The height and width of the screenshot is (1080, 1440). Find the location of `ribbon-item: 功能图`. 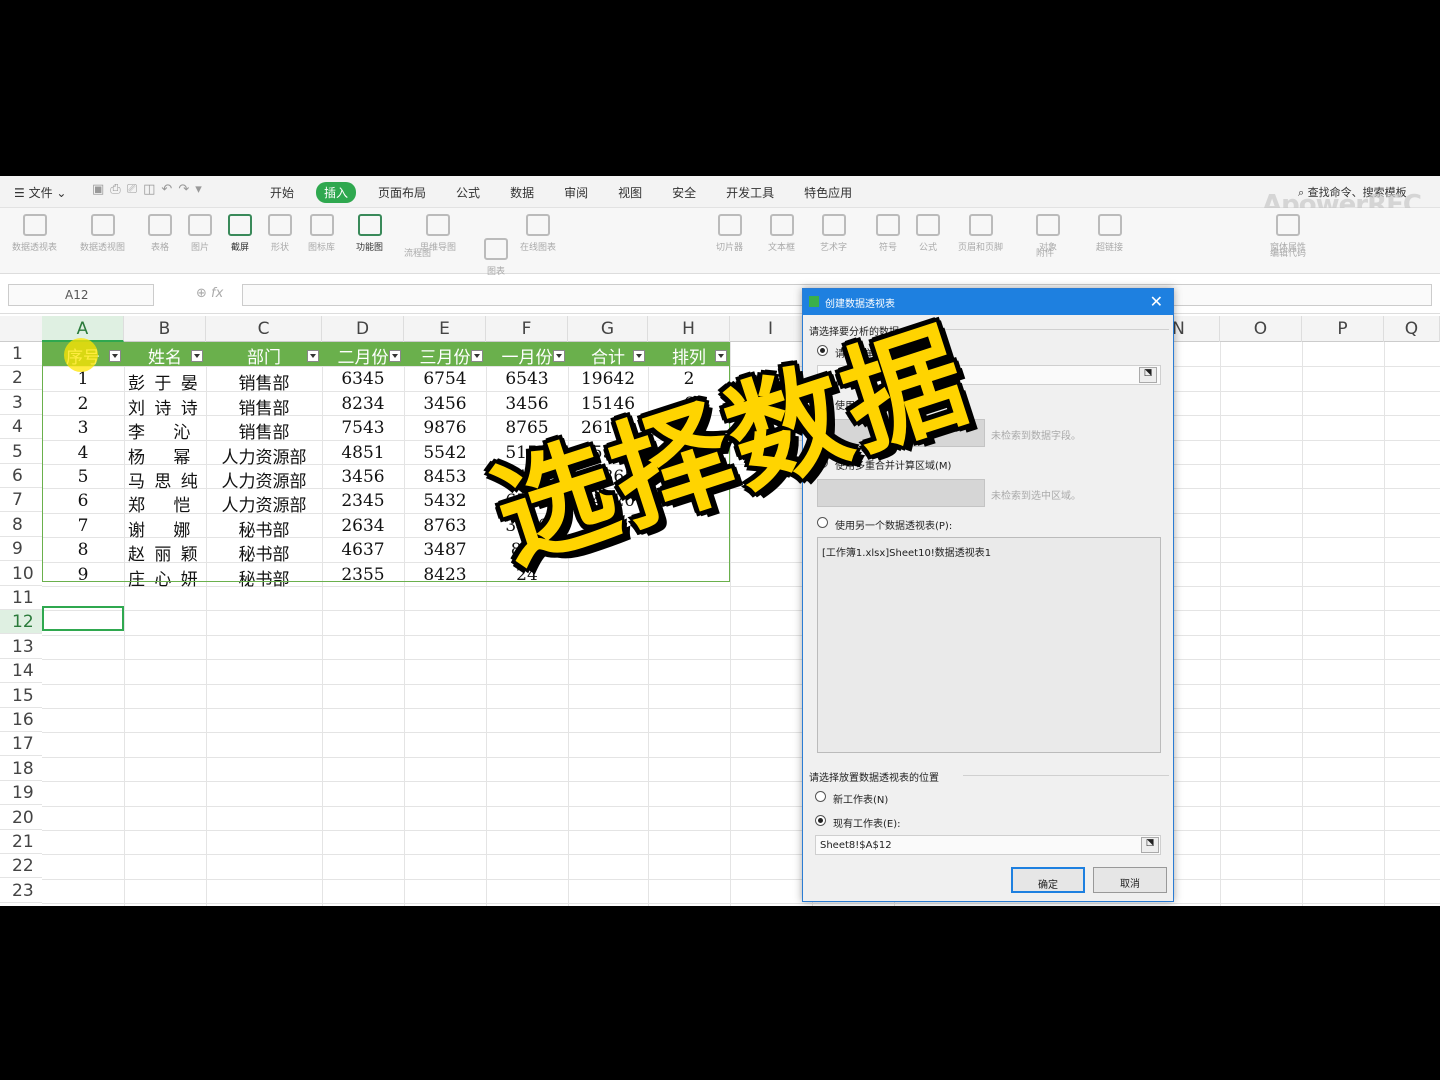

ribbon-item: 功能图 is located at coordinates (369, 233).